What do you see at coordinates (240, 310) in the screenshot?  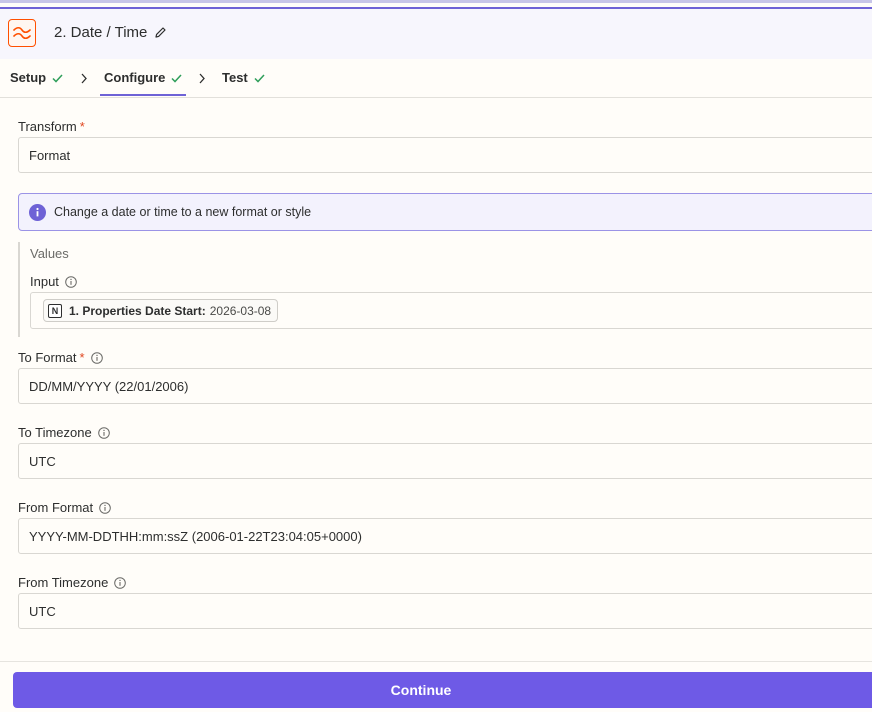 I see `pill-field-value: 2026-03-08` at bounding box center [240, 310].